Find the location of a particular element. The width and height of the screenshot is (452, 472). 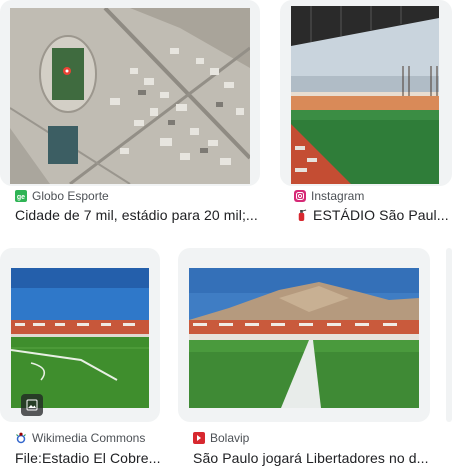

globo-esporte-icon: ge is located at coordinates (21, 196).